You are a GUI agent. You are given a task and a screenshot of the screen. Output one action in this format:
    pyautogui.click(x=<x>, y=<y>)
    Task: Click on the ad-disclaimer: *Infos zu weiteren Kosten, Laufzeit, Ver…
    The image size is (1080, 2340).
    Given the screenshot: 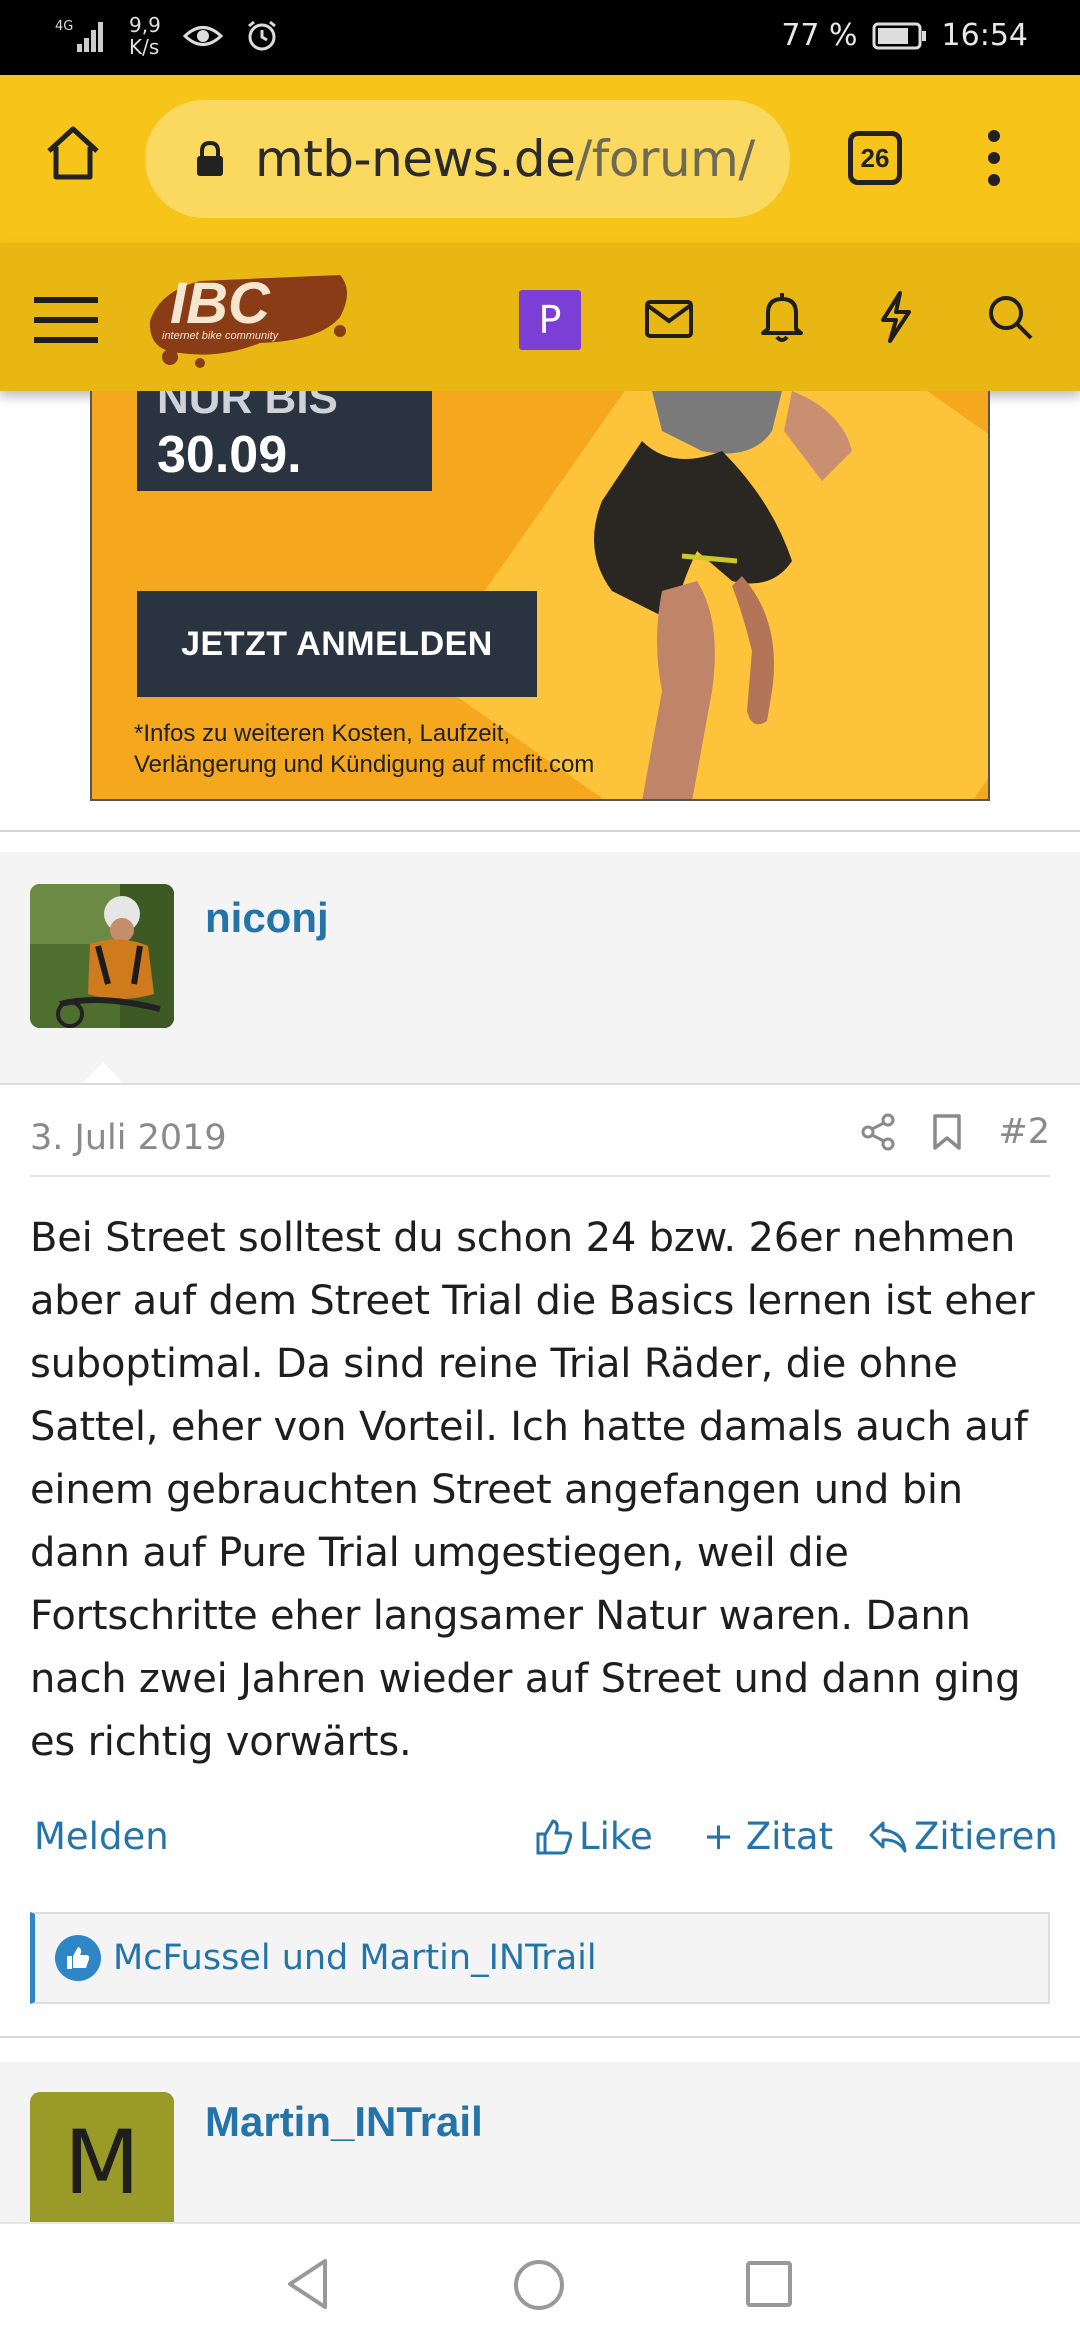 What is the action you would take?
    pyautogui.click(x=364, y=749)
    